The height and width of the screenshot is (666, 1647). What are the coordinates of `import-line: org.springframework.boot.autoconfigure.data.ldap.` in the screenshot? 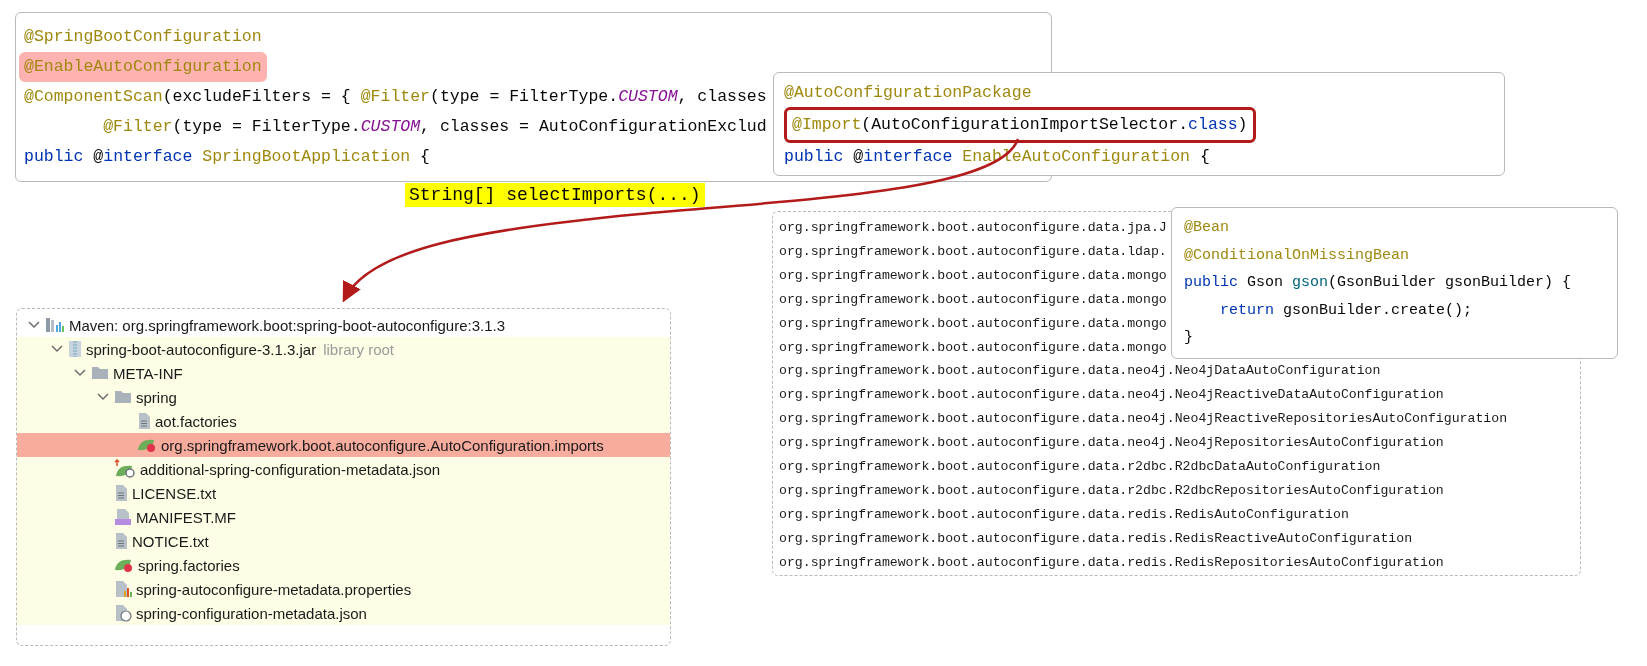 It's located at (973, 251).